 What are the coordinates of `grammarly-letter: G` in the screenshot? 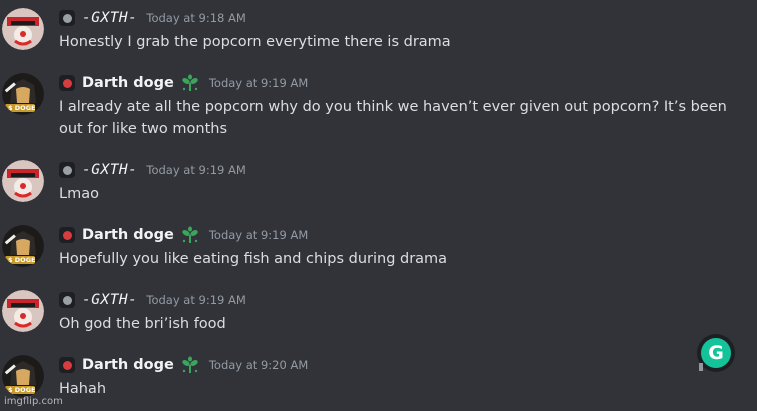 It's located at (716, 353).